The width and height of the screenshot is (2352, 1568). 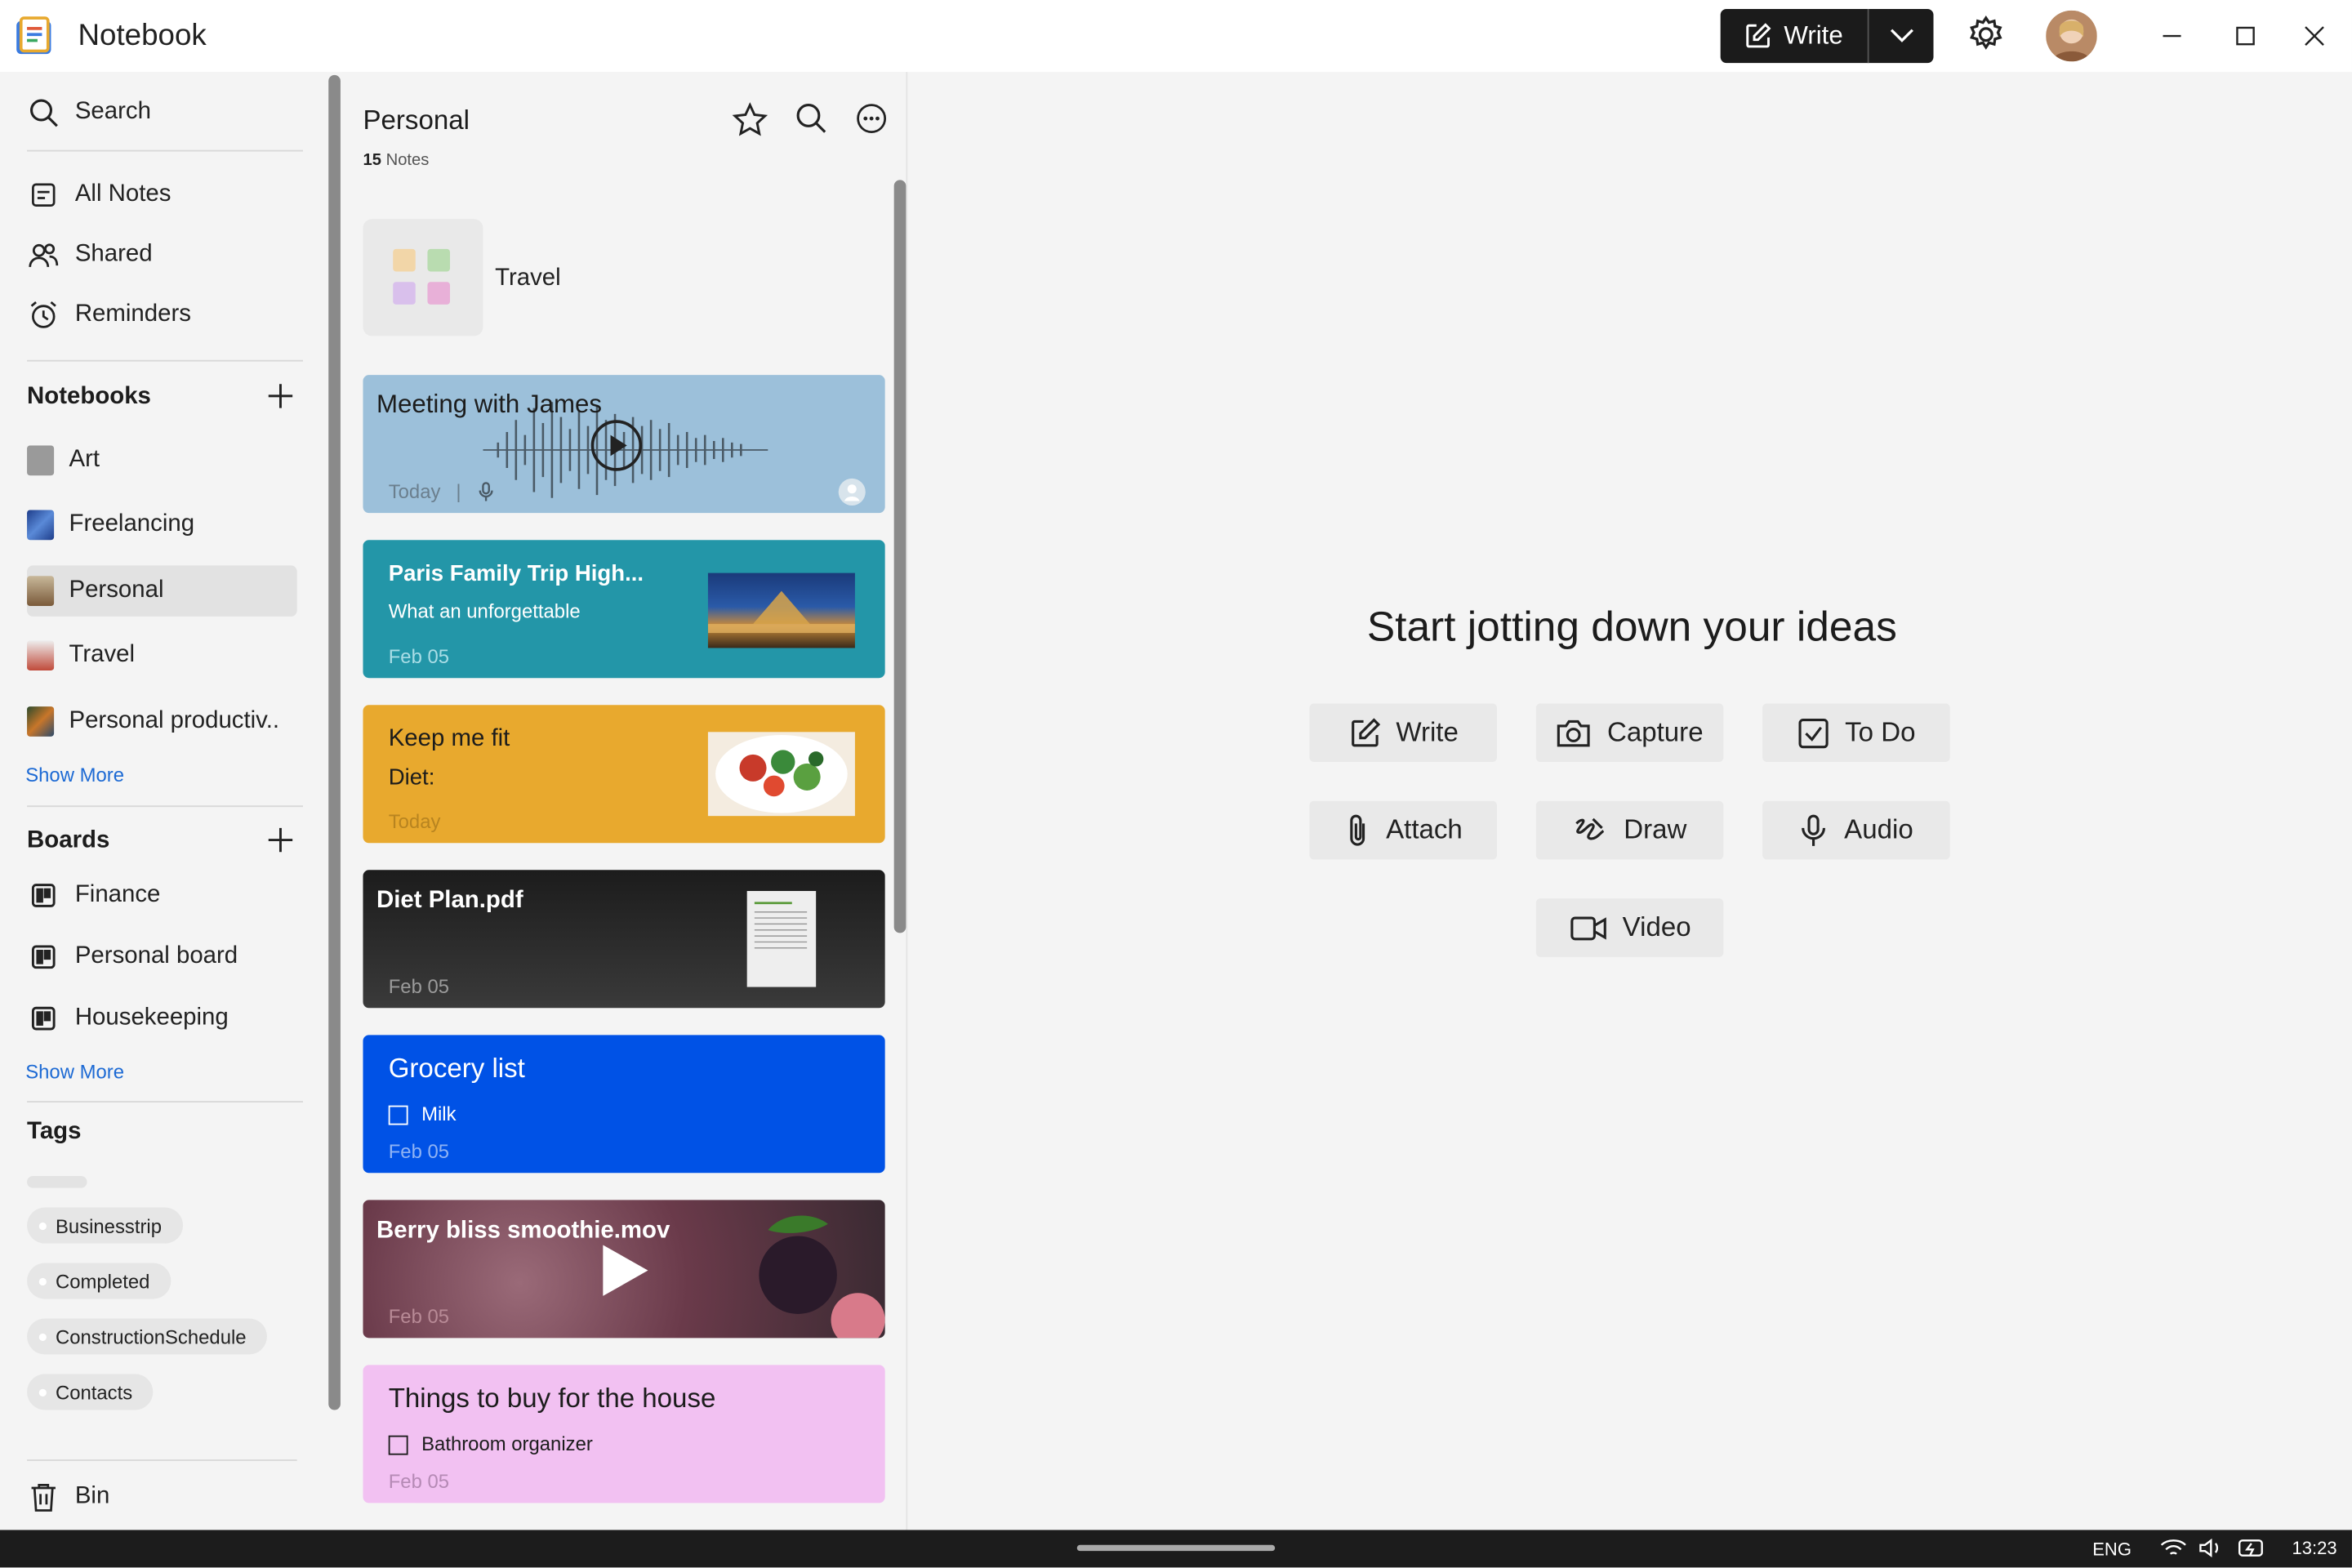 What do you see at coordinates (1403, 733) in the screenshot?
I see `write-action-button: Write` at bounding box center [1403, 733].